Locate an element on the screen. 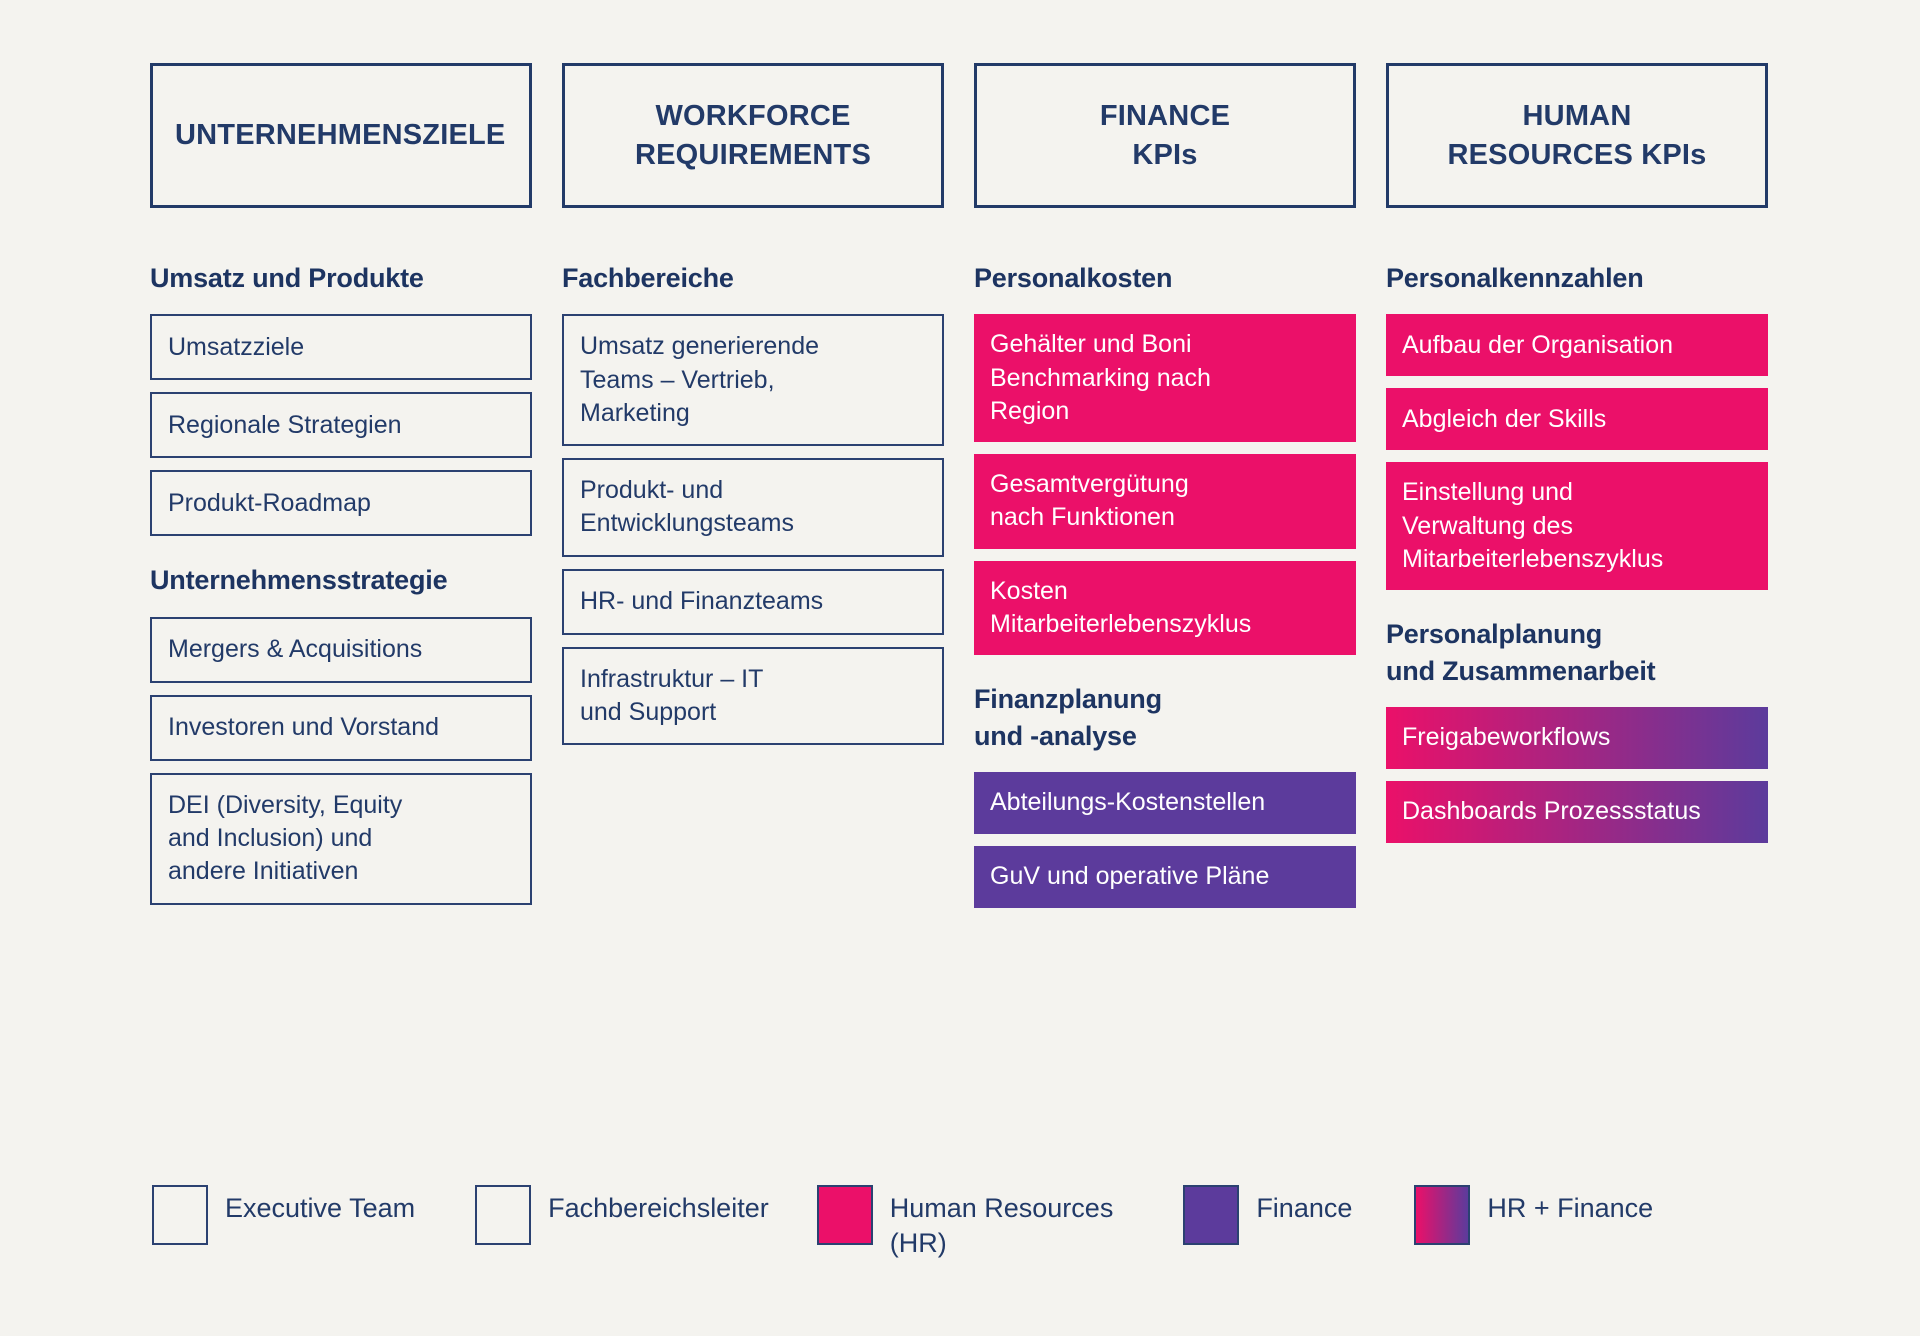 This screenshot has height=1336, width=1920. legend-label: Human Resources (HR) is located at coordinates (1001, 1226).